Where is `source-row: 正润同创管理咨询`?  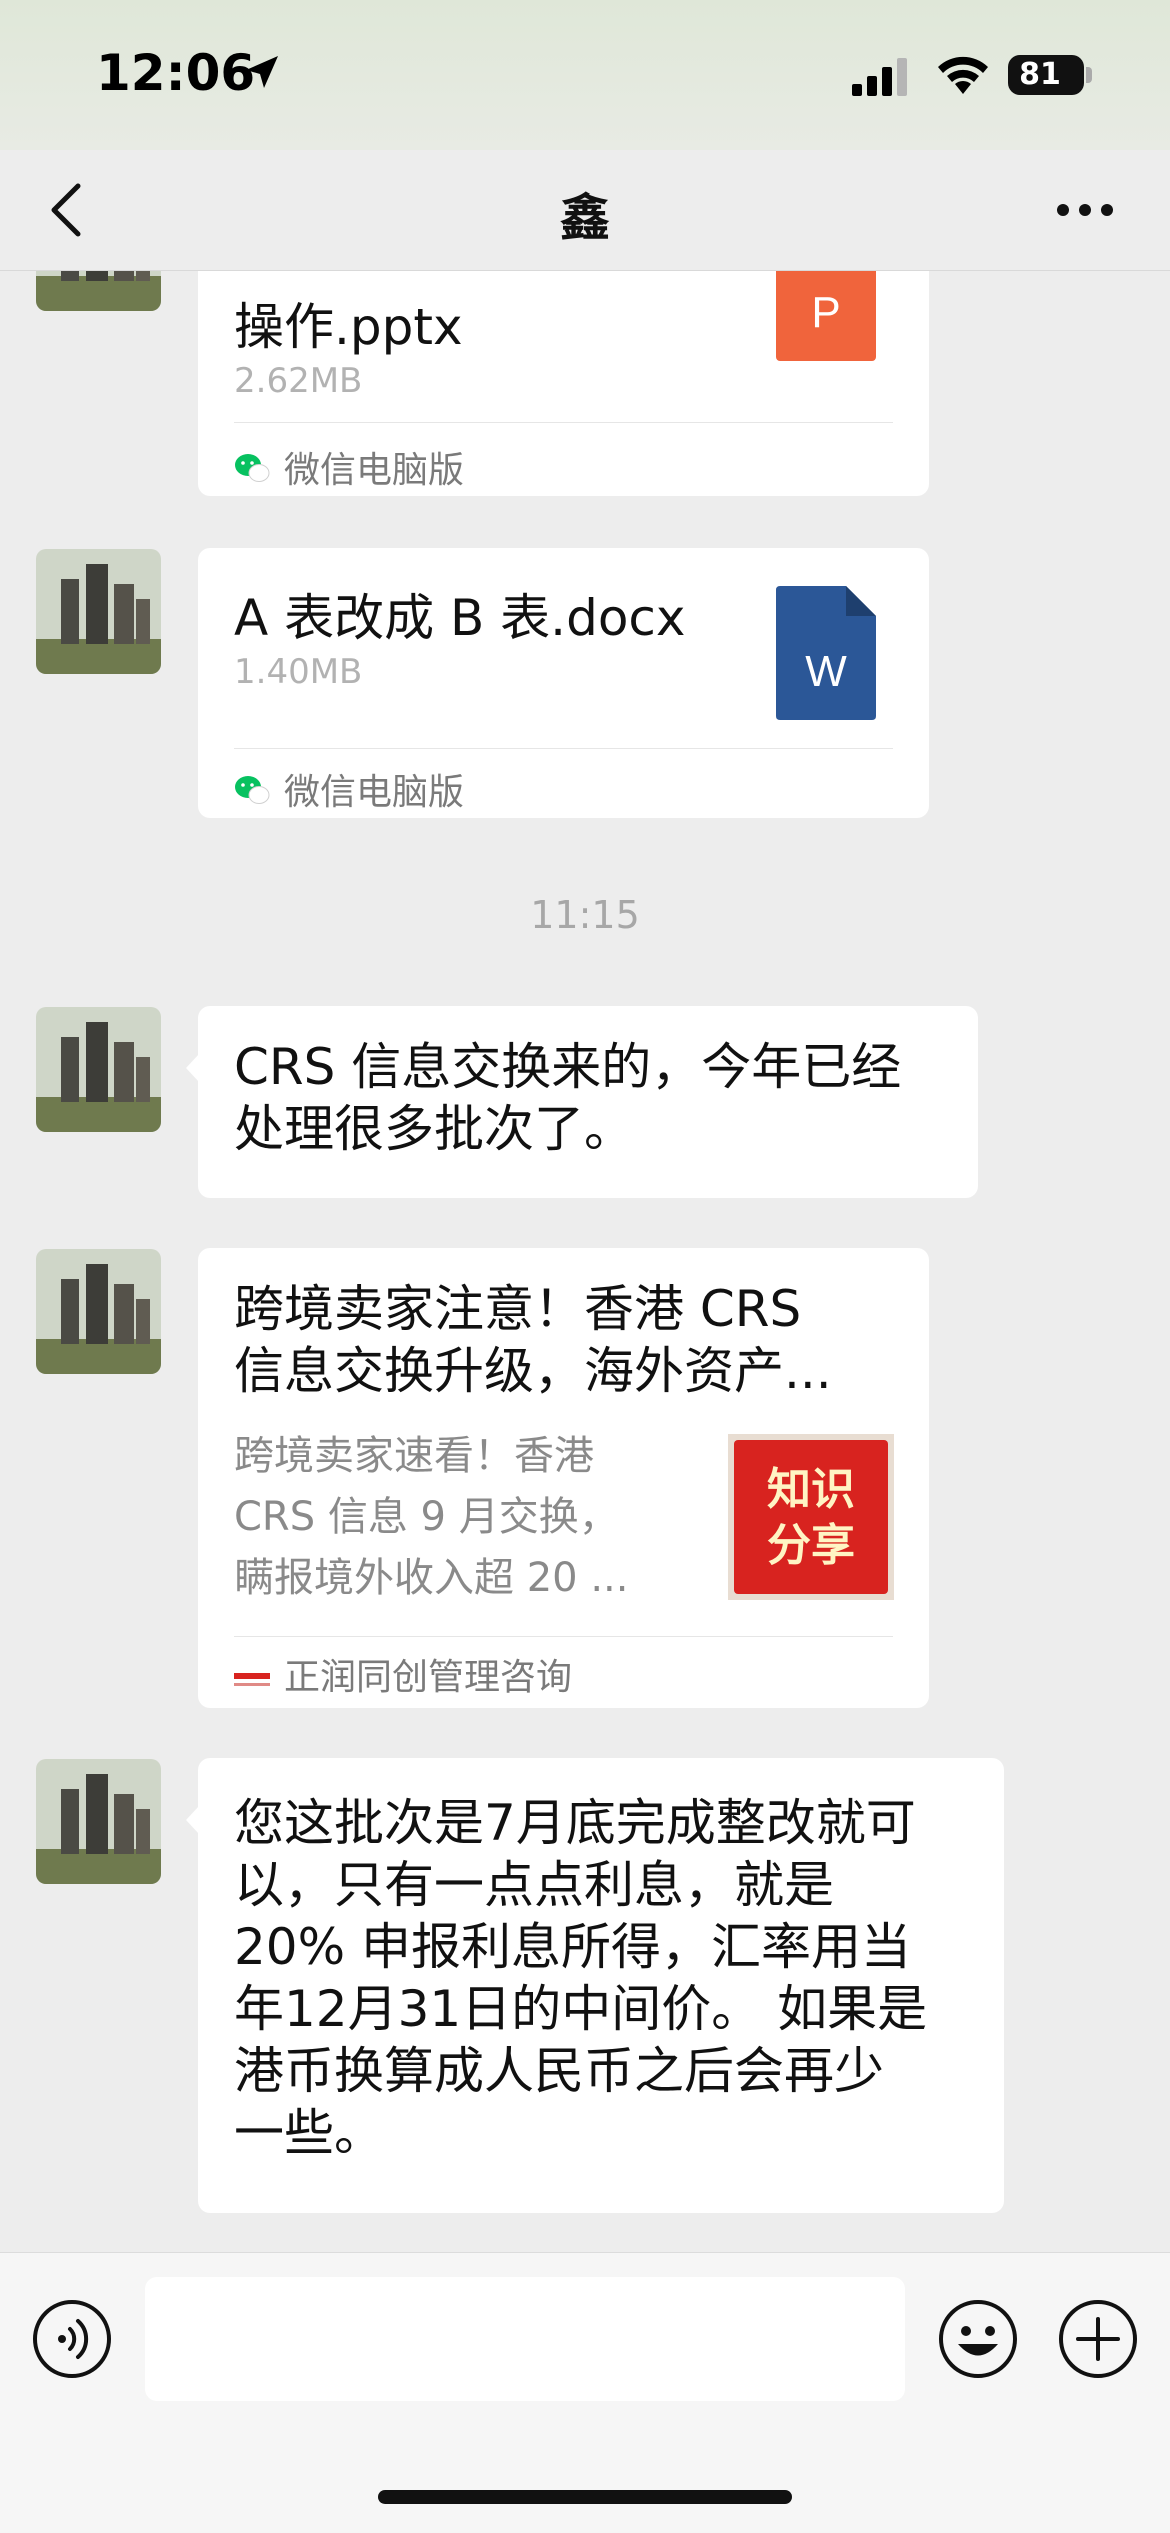
source-row: 正润同创管理咨询 is located at coordinates (403, 1674).